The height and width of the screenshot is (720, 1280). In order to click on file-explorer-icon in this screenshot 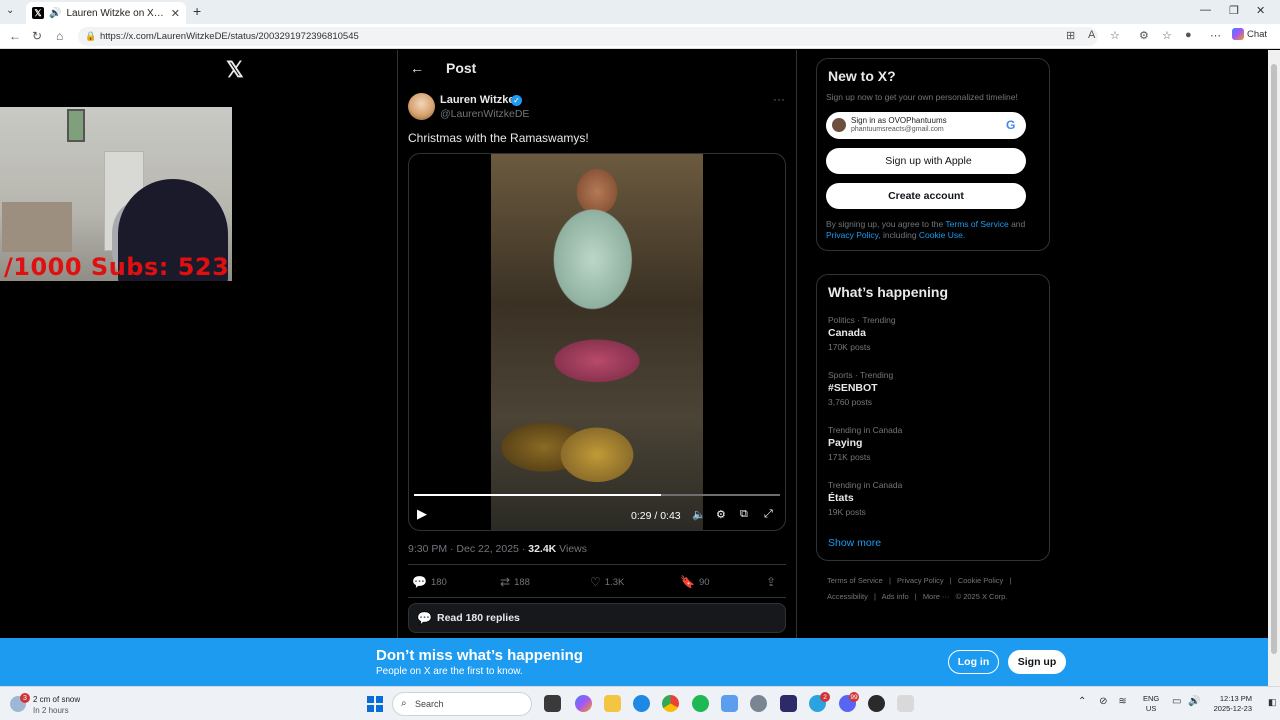, I will do `click(612, 703)`.